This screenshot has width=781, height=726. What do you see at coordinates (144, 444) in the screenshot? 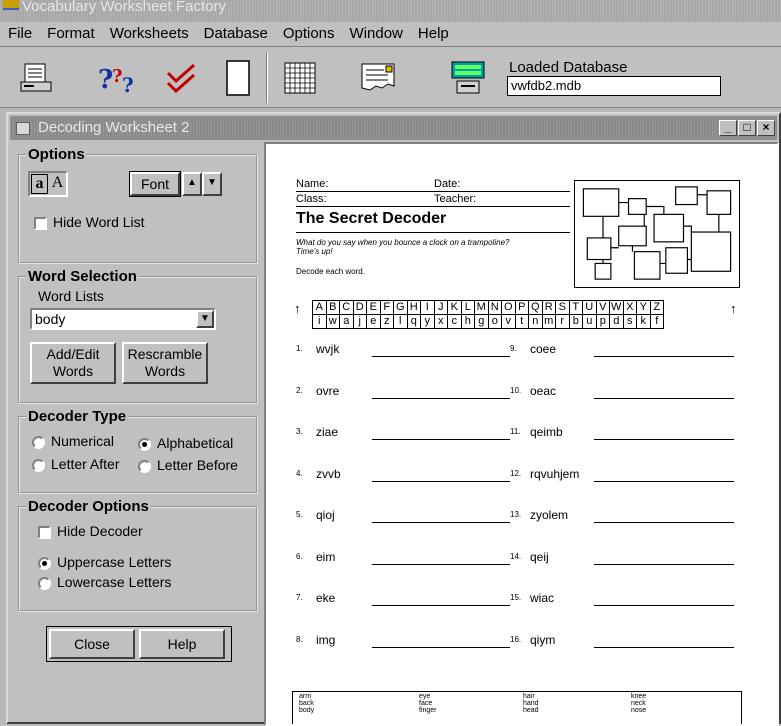
I see `alphabetical-radio` at bounding box center [144, 444].